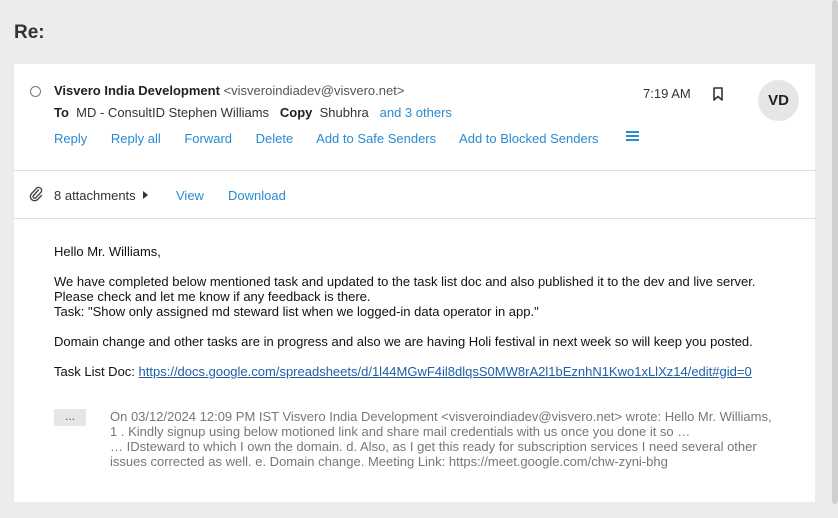  Describe the element at coordinates (107, 251) in the screenshot. I see `greeting: Hello Mr. Williams,` at that location.